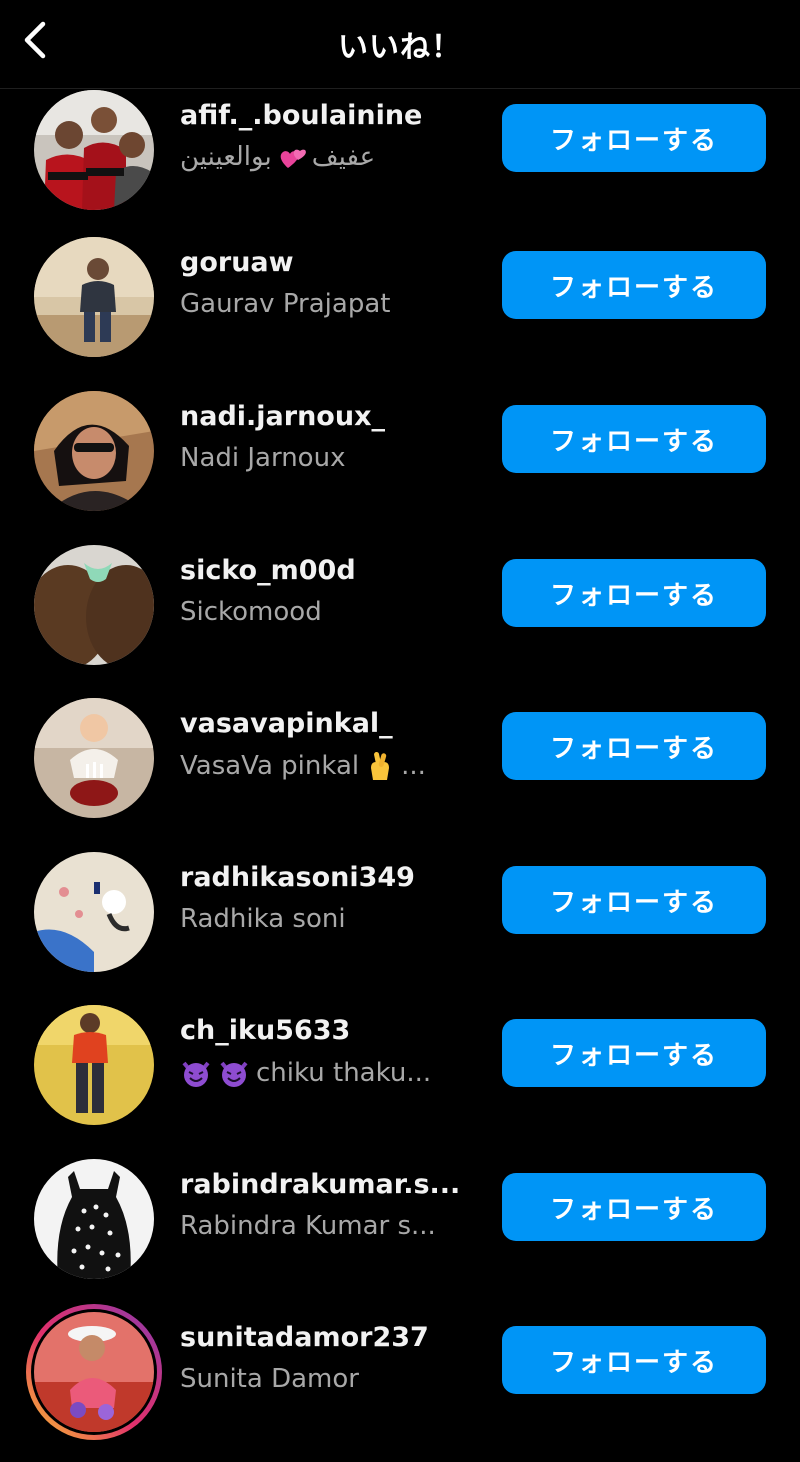 This screenshot has width=800, height=1462. What do you see at coordinates (400, 308) in the screenshot?
I see `list-item: goruaw Gaurav Prajapat フォローする` at bounding box center [400, 308].